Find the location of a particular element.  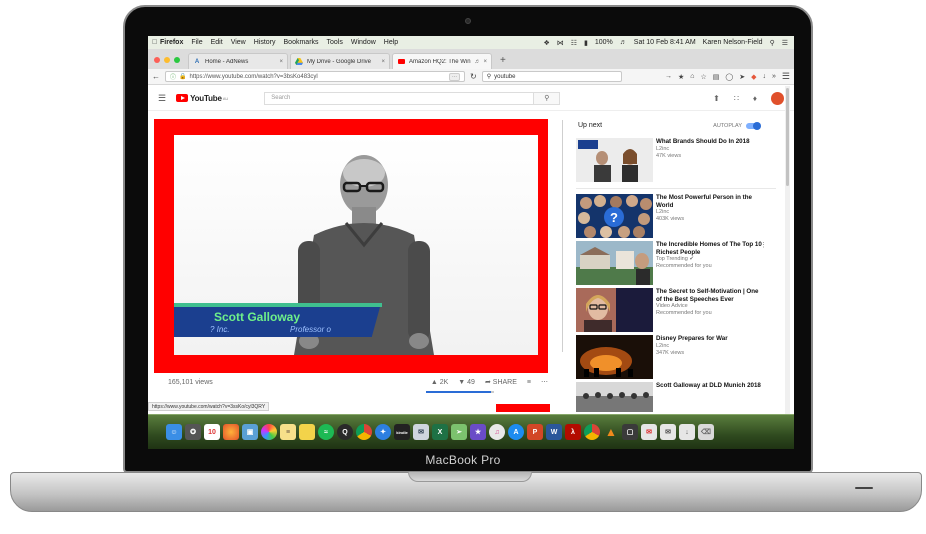

download-icon: ↓ is located at coordinates (765, 76).